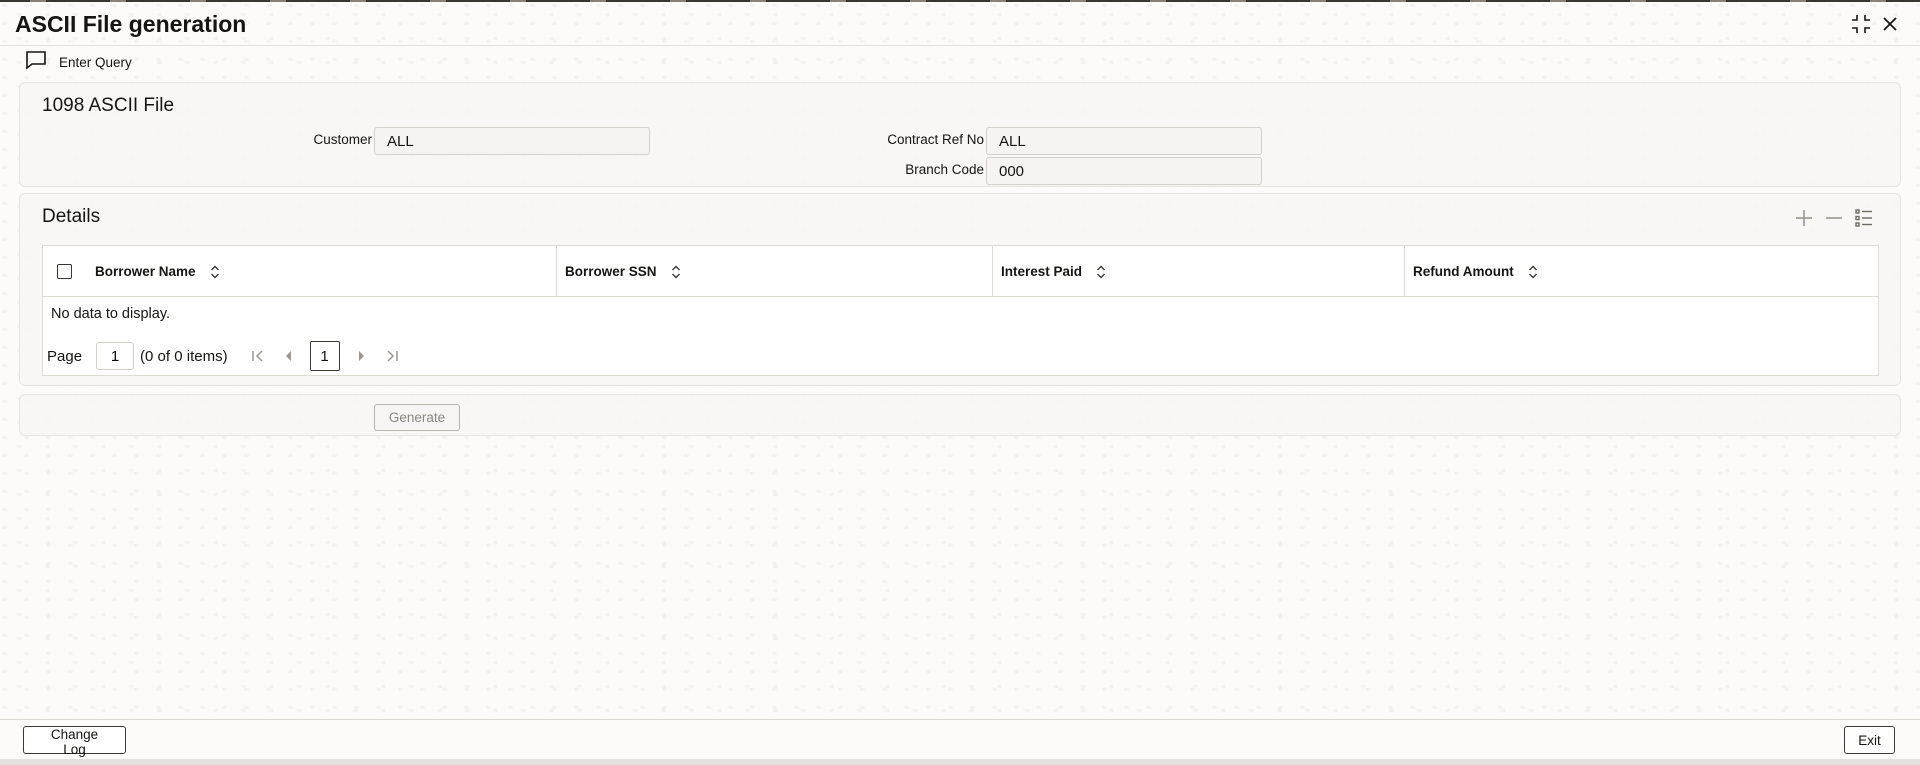 The image size is (1920, 765). Describe the element at coordinates (775, 271) in the screenshot. I see `column-borrower-ssn: Borrower SSN` at that location.